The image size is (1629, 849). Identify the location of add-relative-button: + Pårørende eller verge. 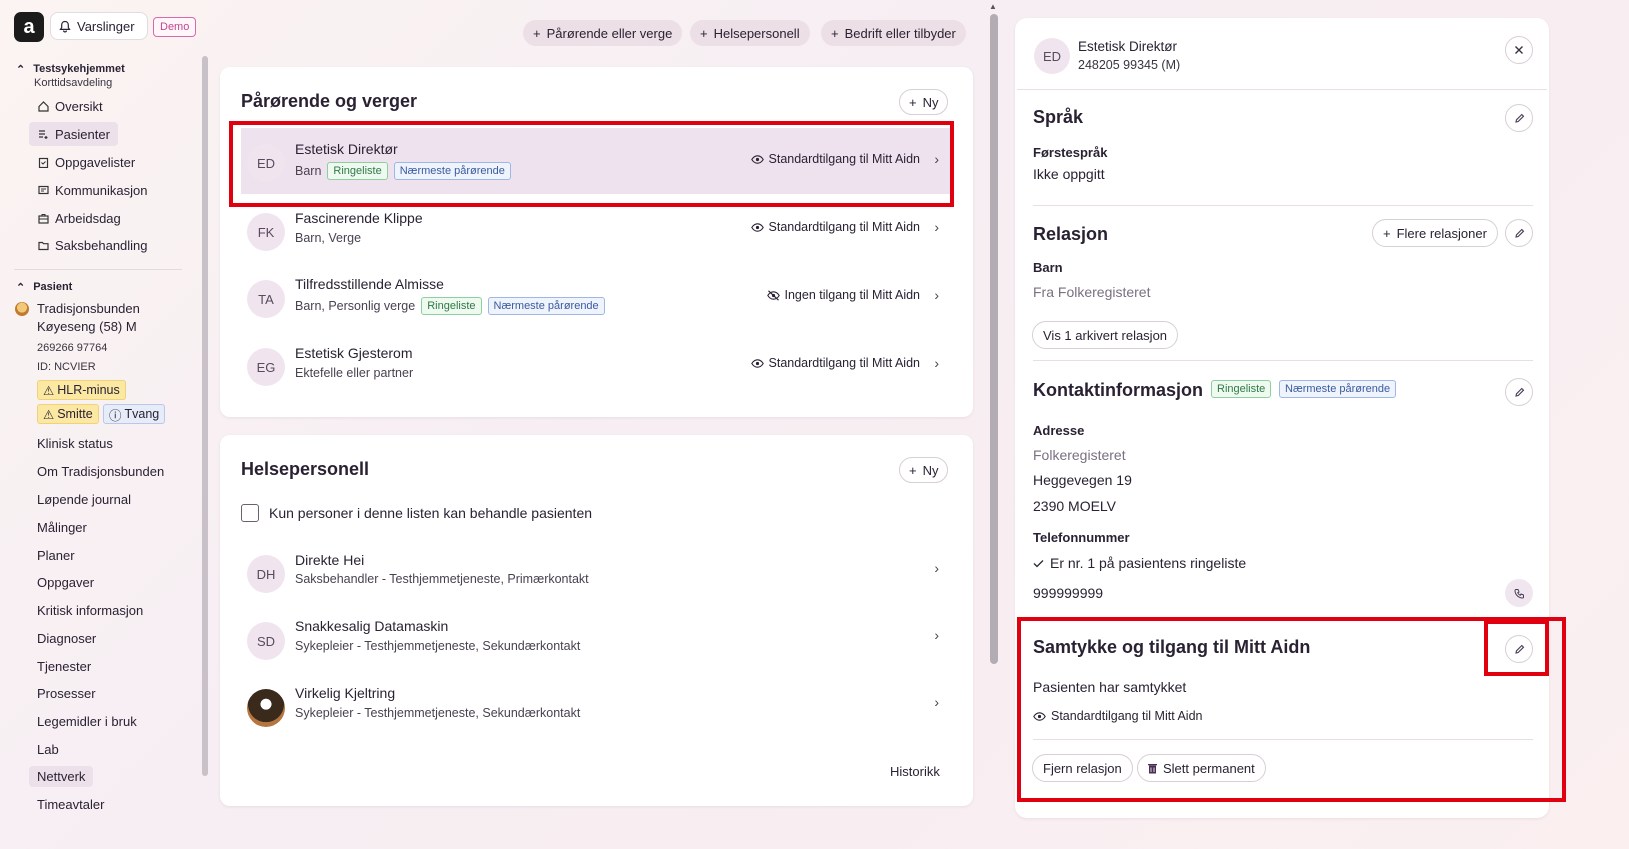
(603, 33).